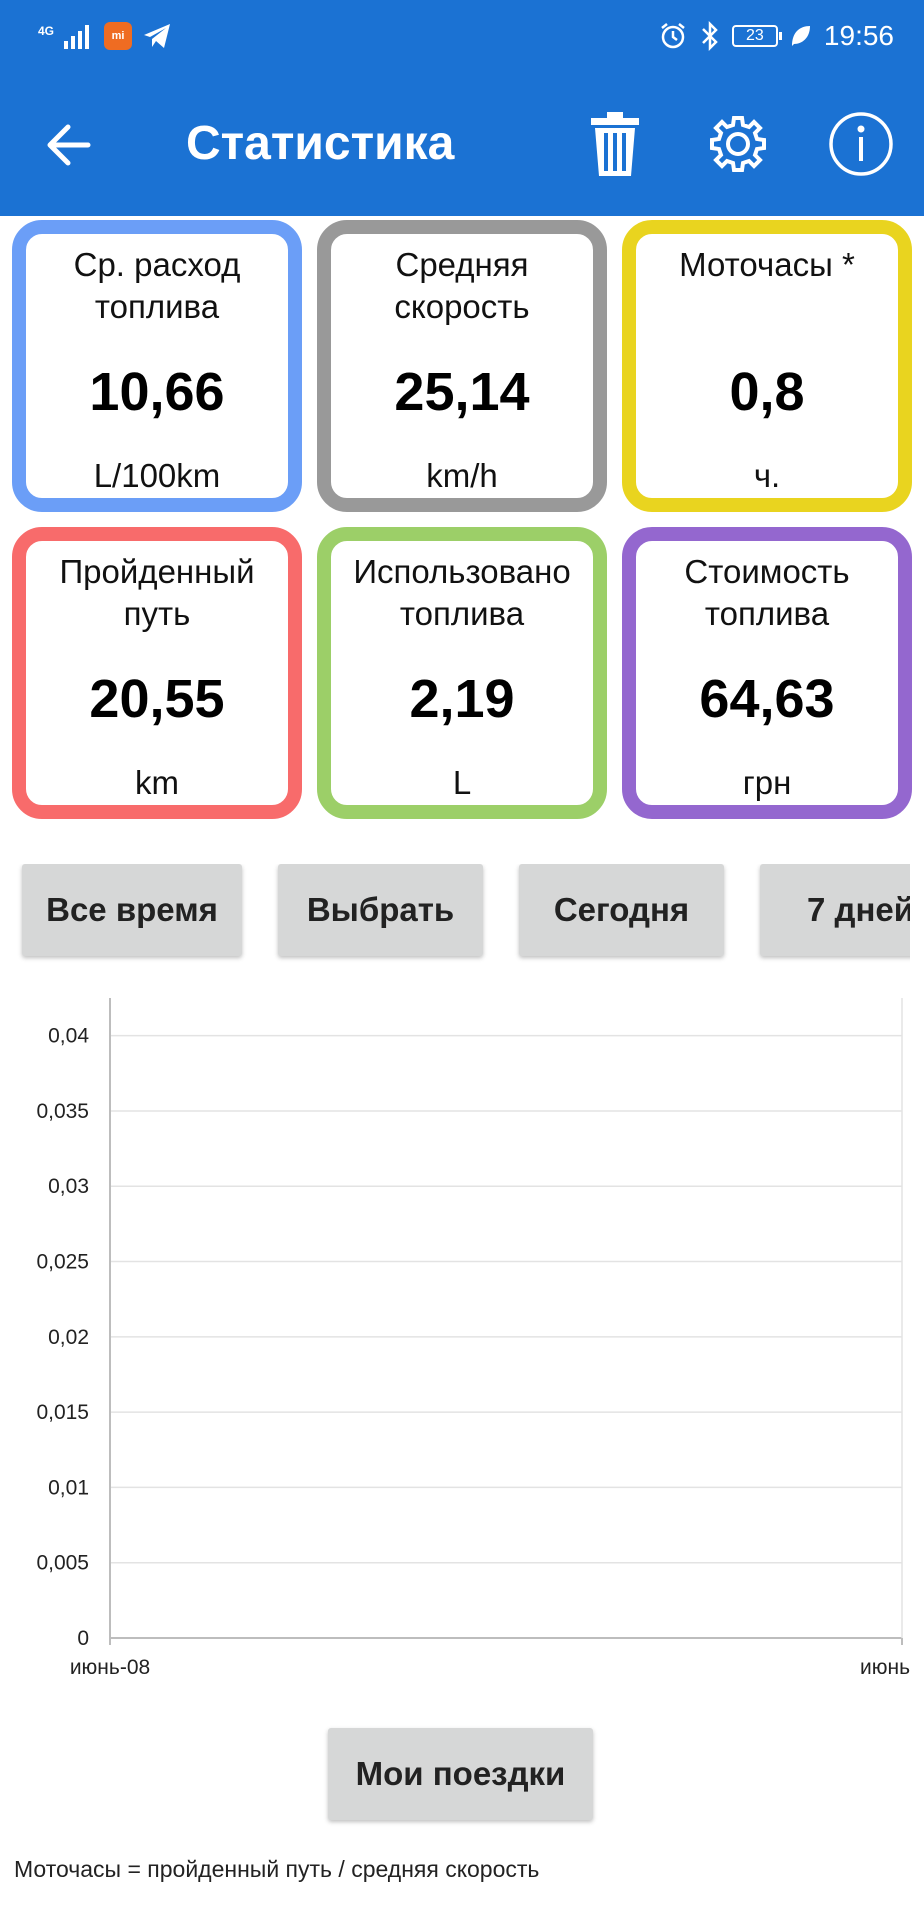 This screenshot has height=1919, width=924. What do you see at coordinates (835, 910) in the screenshot?
I see `filter-7-days-button: 7 дней` at bounding box center [835, 910].